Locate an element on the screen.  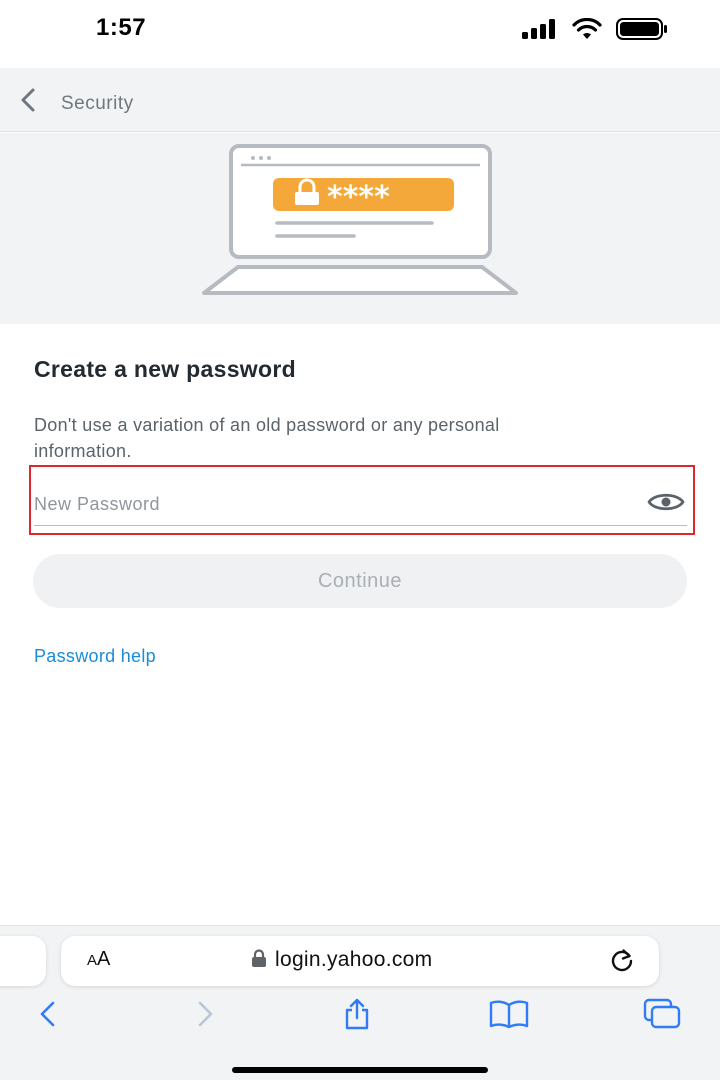
battery-icon is located at coordinates (642, 31).